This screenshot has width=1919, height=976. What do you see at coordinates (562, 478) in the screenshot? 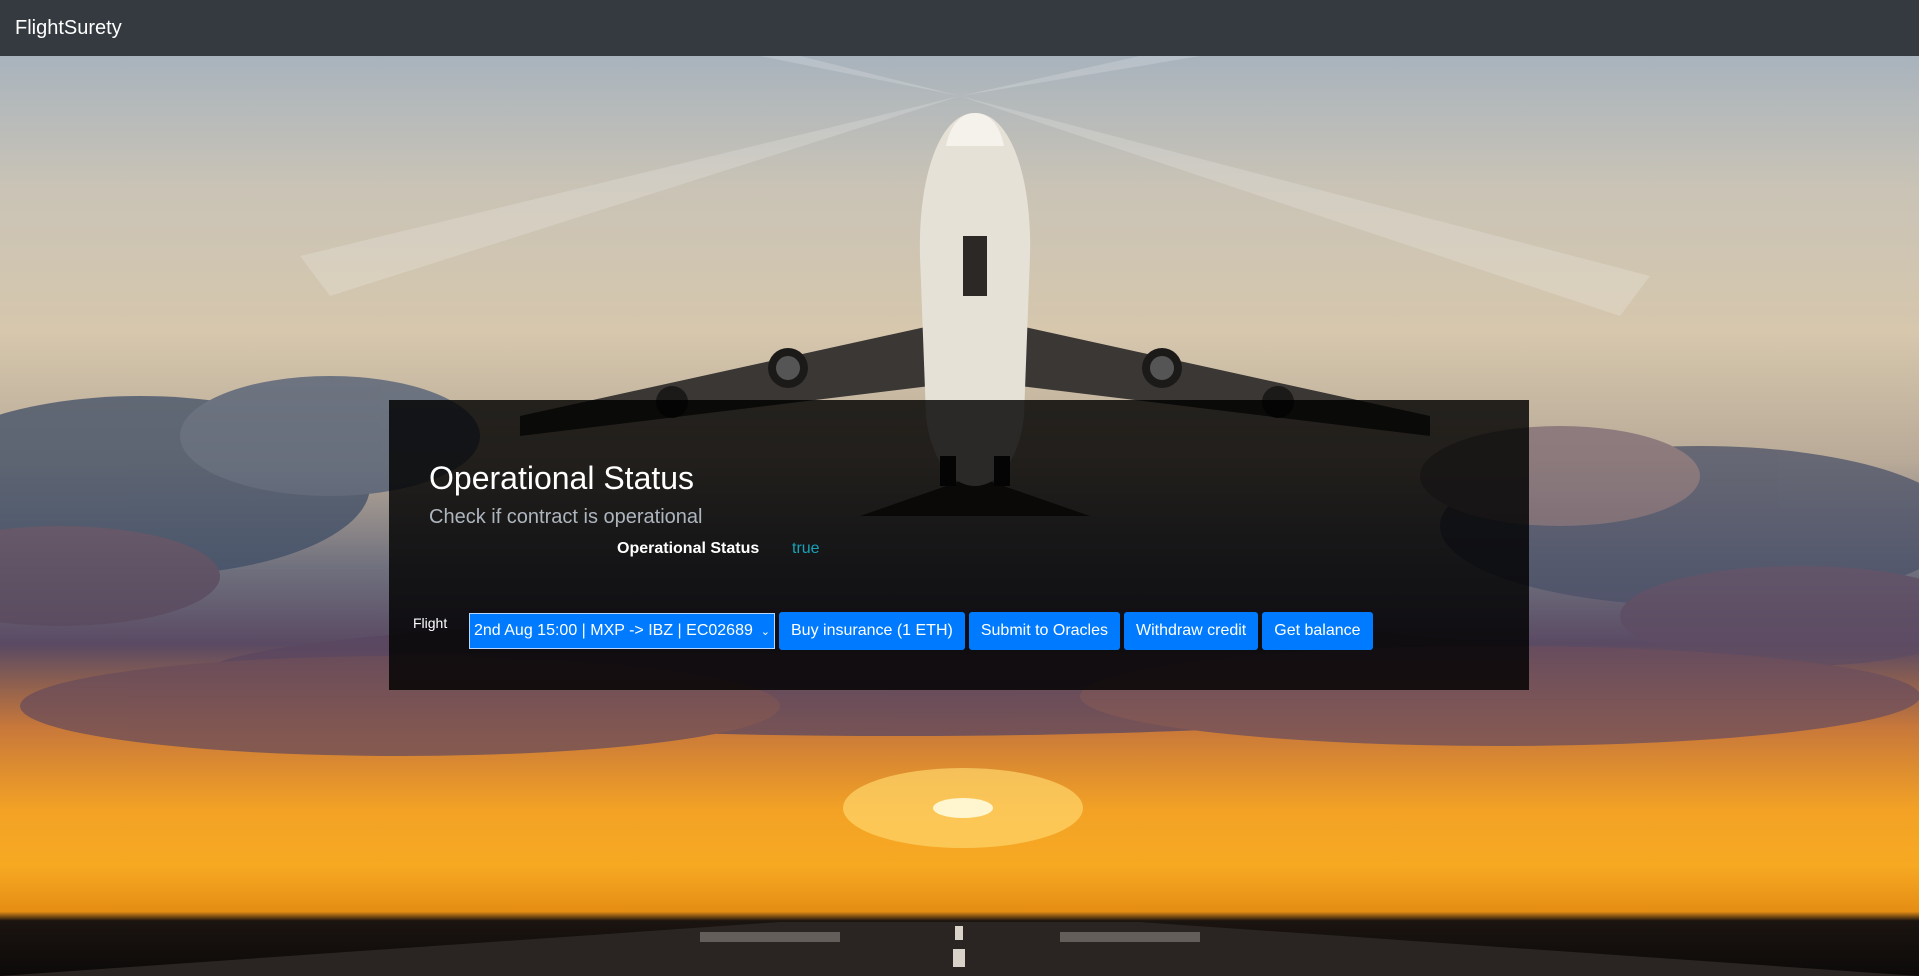
I see `panel-title: Operational Status` at bounding box center [562, 478].